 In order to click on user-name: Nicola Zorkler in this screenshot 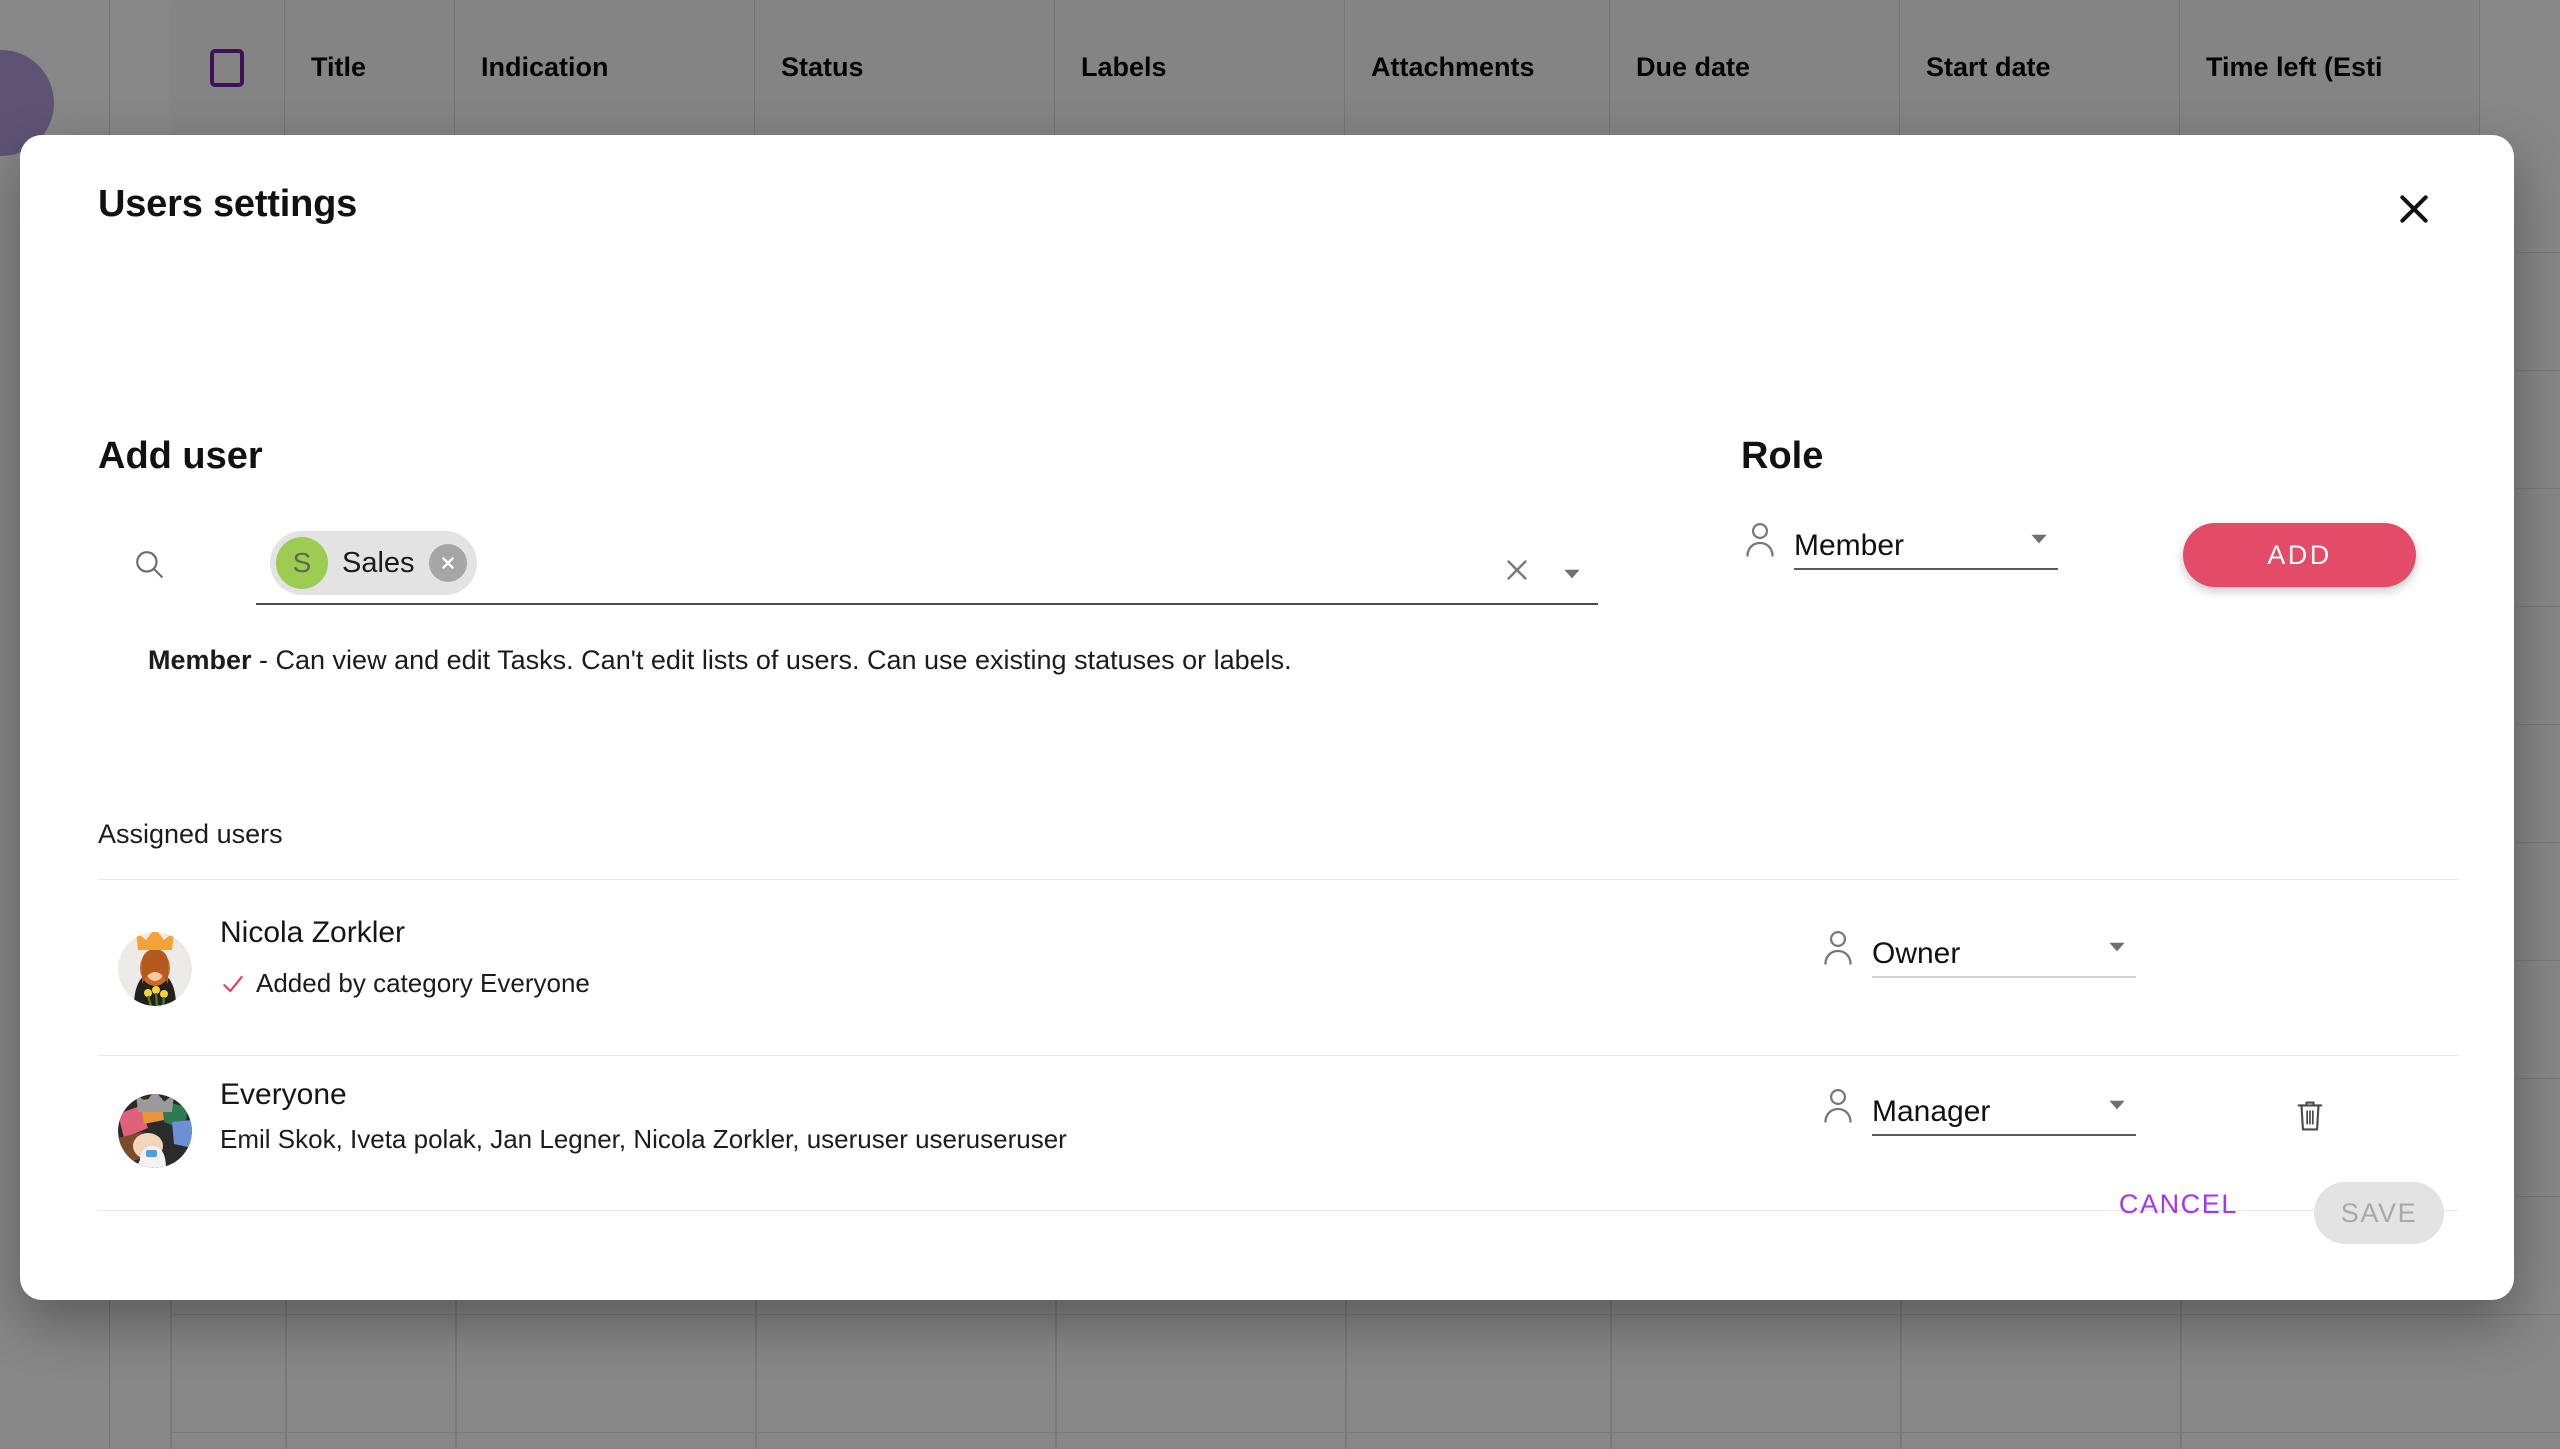, I will do `click(313, 932)`.